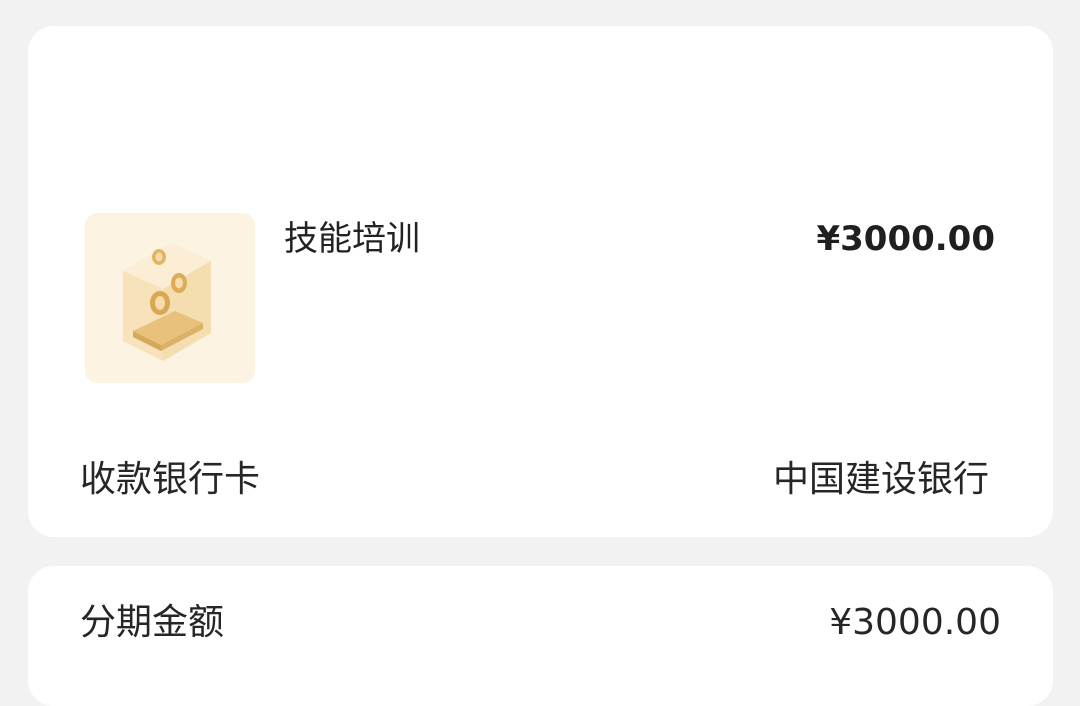  Describe the element at coordinates (152, 622) in the screenshot. I see `installment-amount-label: 分期金额` at that location.